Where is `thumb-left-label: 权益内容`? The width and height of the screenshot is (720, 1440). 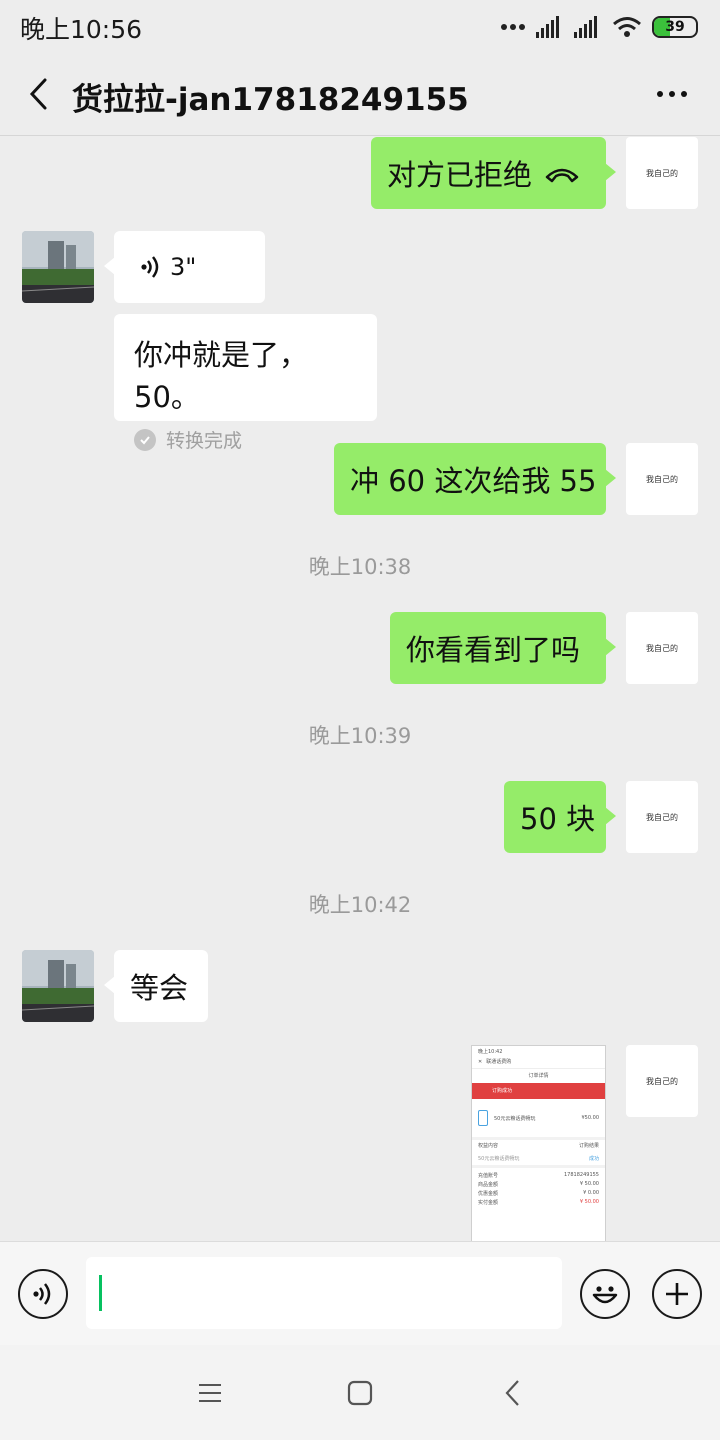 thumb-left-label: 权益内容 is located at coordinates (488, 1146).